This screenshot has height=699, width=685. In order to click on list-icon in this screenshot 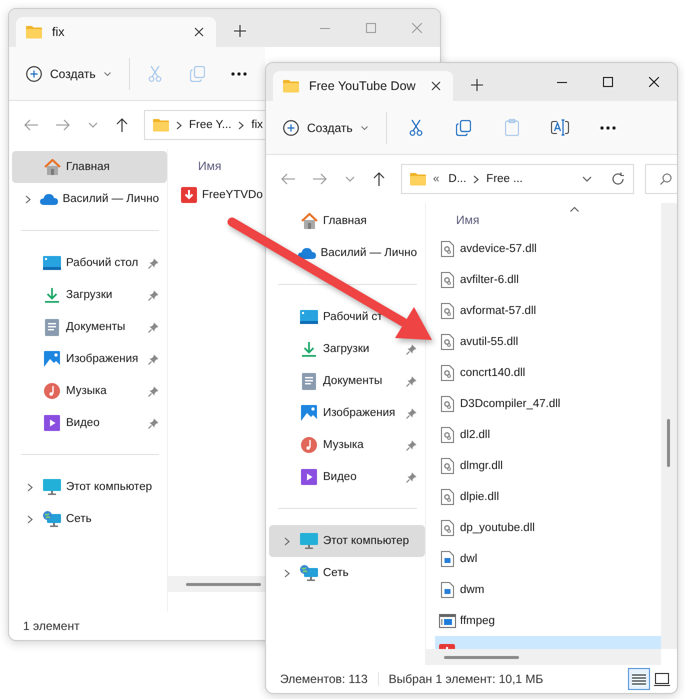, I will do `click(639, 679)`.